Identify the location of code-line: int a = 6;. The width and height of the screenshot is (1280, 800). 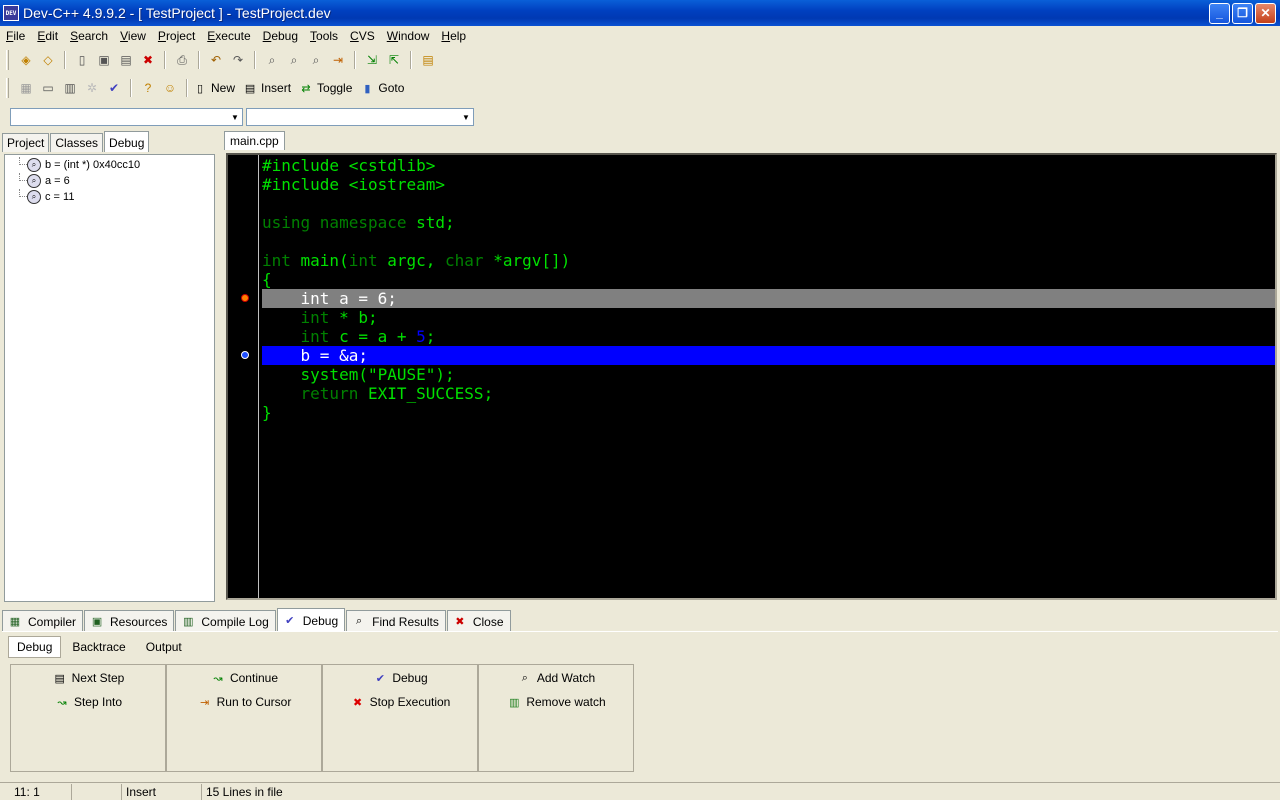
(768, 298).